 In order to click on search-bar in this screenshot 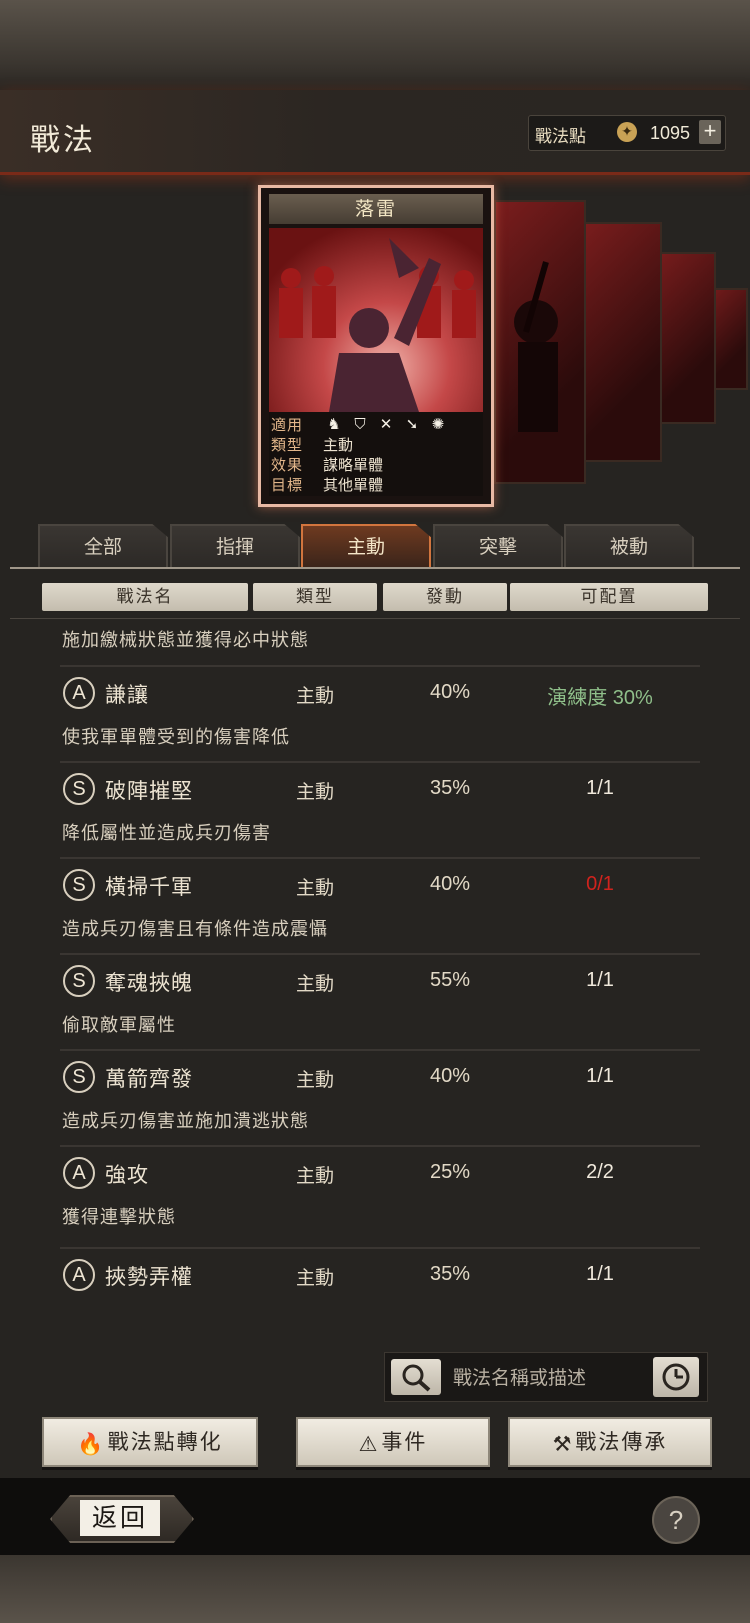, I will do `click(546, 1377)`.